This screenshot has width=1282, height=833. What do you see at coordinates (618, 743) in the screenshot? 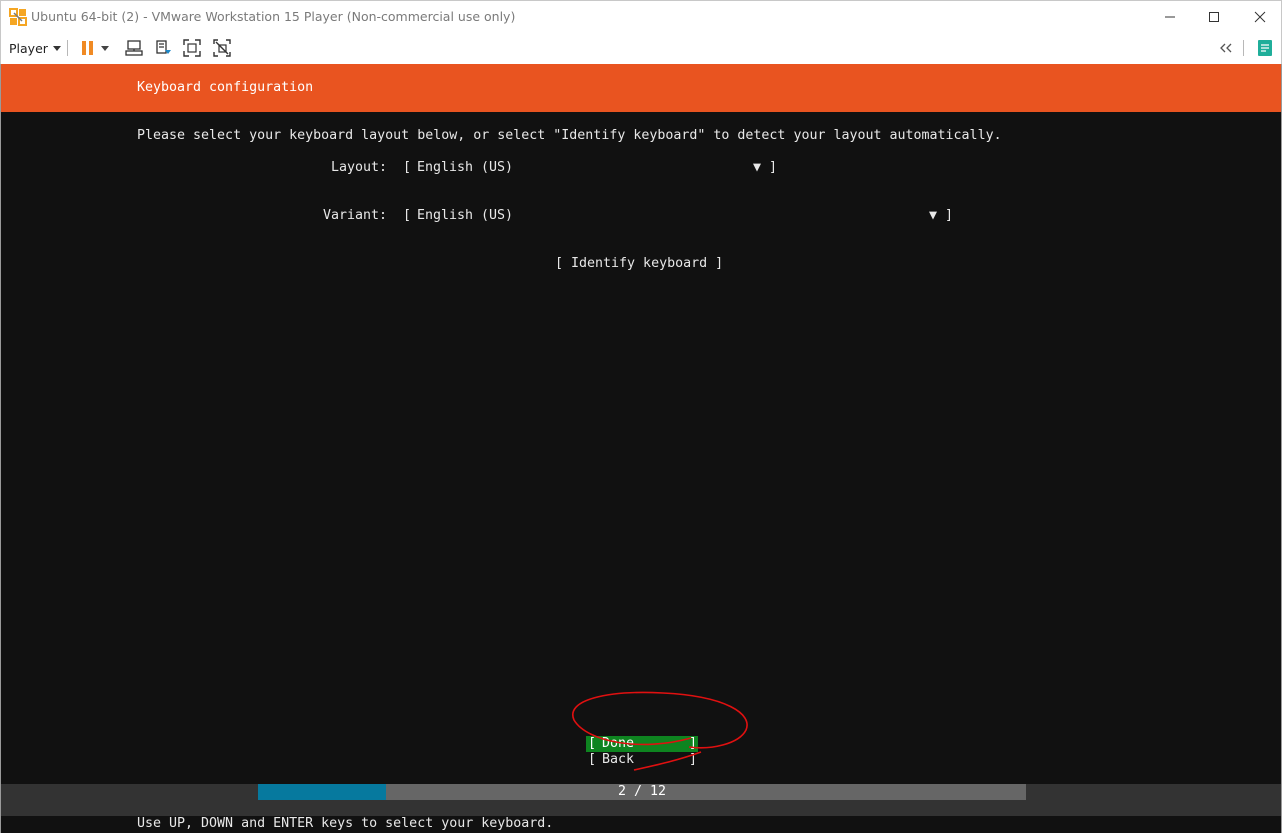
I see `done-button-label: Done` at bounding box center [618, 743].